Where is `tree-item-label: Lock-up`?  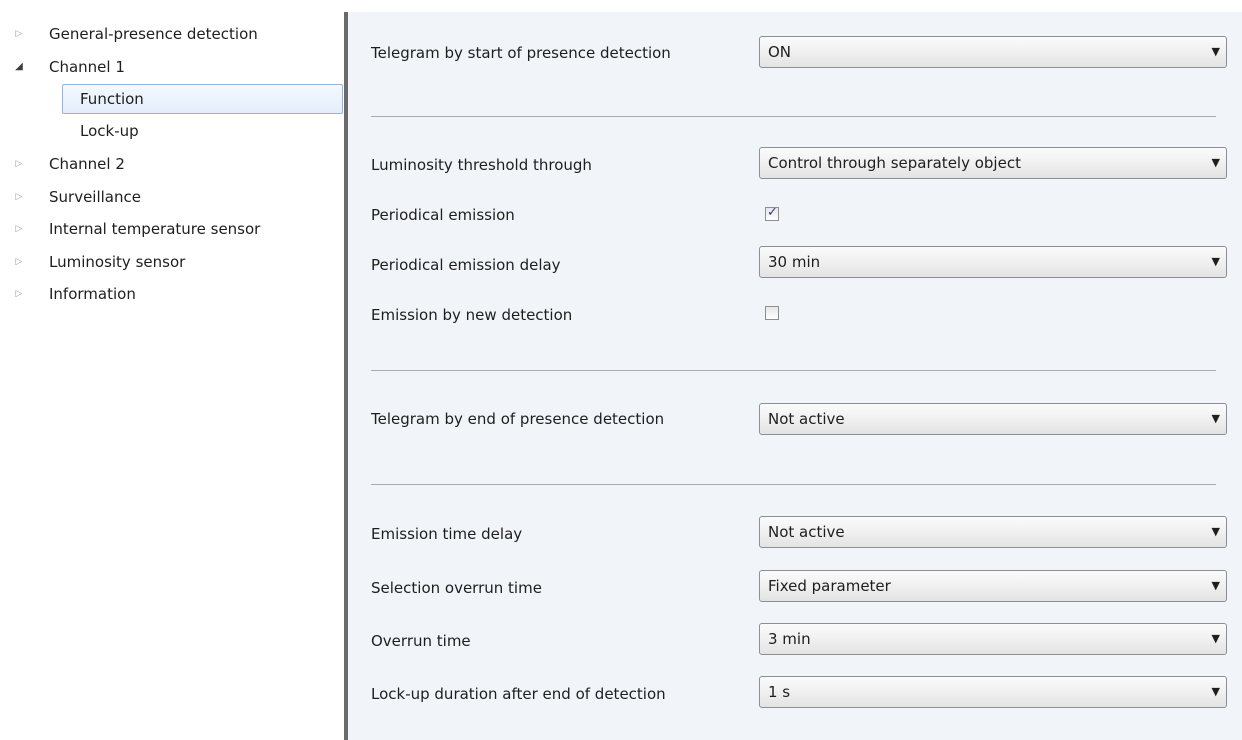 tree-item-label: Lock-up is located at coordinates (109, 131).